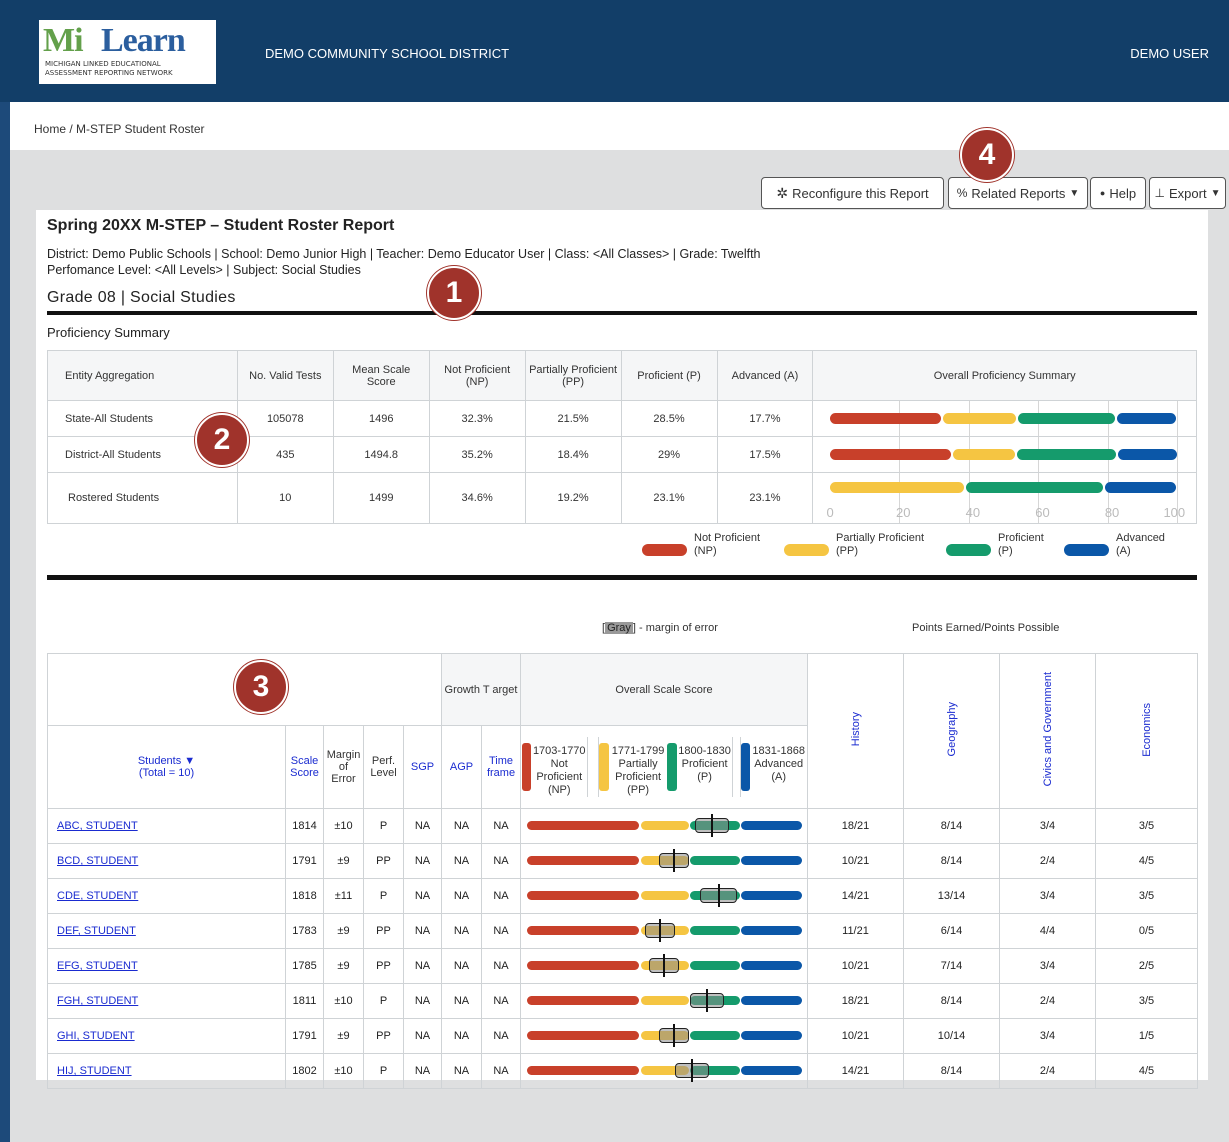 The width and height of the screenshot is (1229, 1142). I want to click on col-timeframe: Time frame, so click(501, 767).